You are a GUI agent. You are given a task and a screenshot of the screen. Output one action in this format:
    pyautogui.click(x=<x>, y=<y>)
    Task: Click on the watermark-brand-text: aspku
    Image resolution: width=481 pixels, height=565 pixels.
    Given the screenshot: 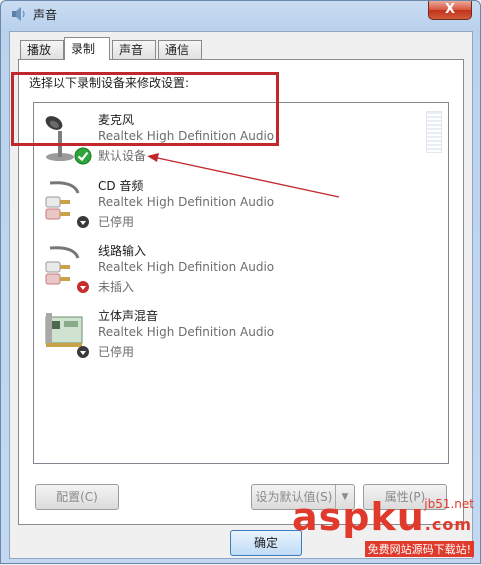 What is the action you would take?
    pyautogui.click(x=358, y=517)
    